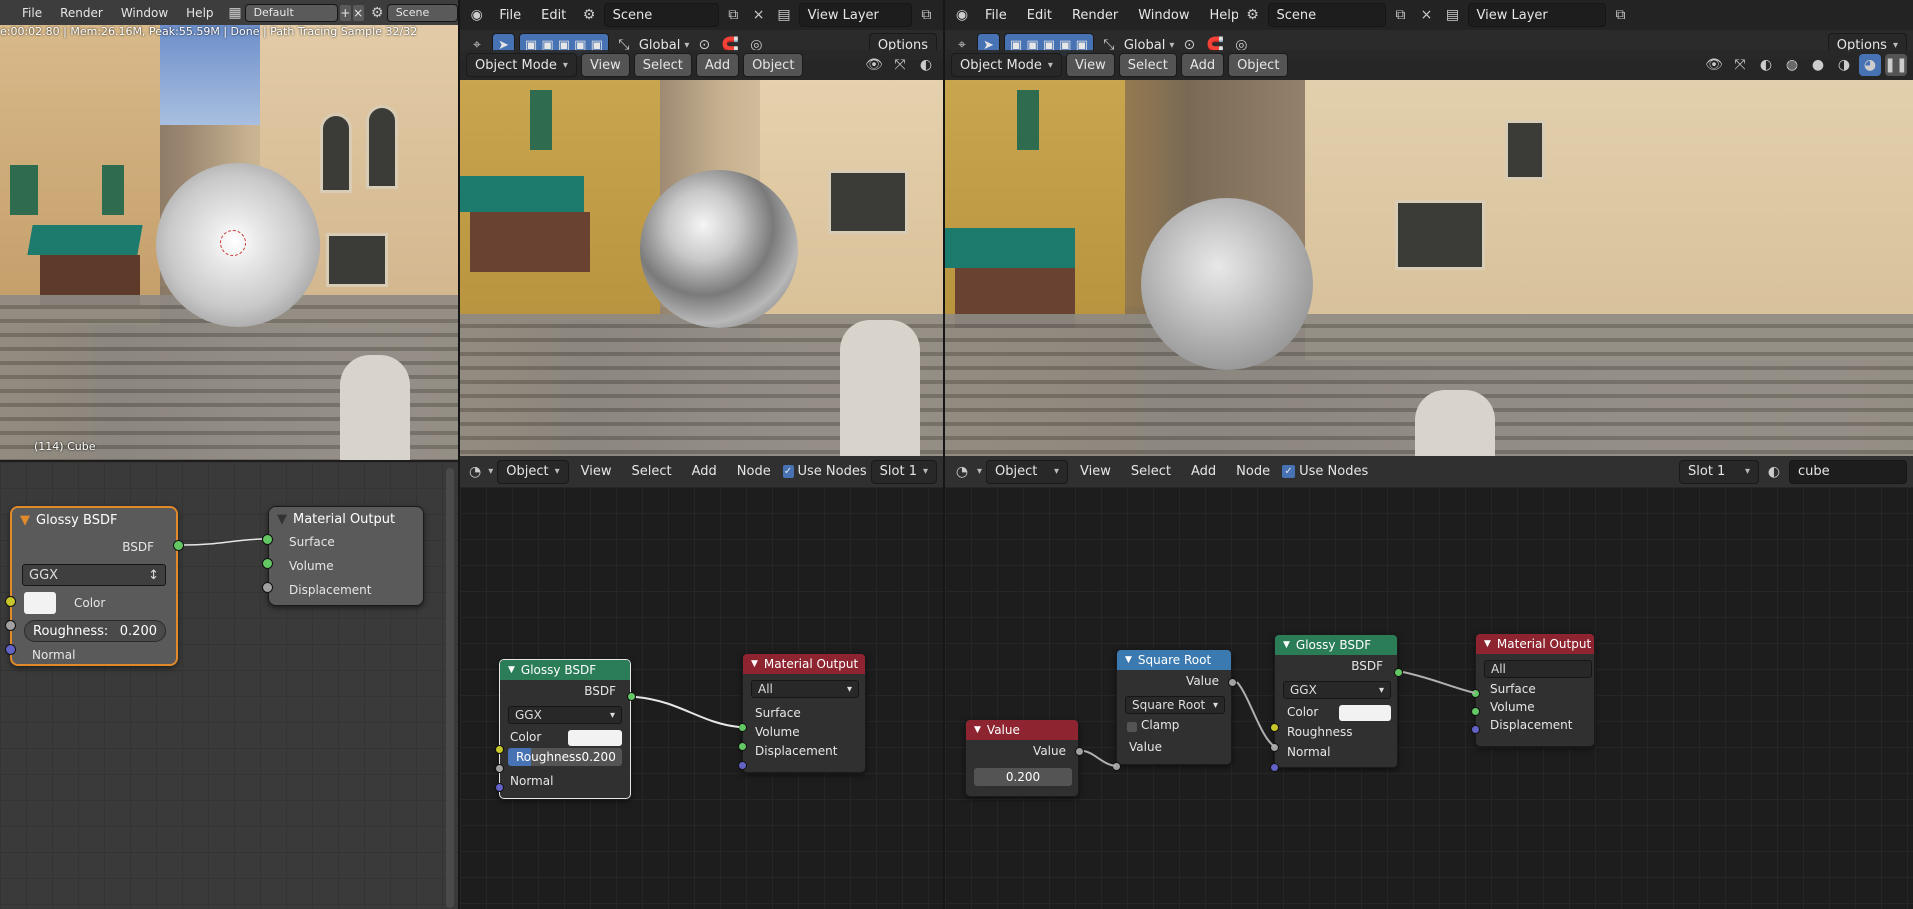 The image size is (1913, 909). What do you see at coordinates (291, 12) in the screenshot?
I see `layout-field: Default` at bounding box center [291, 12].